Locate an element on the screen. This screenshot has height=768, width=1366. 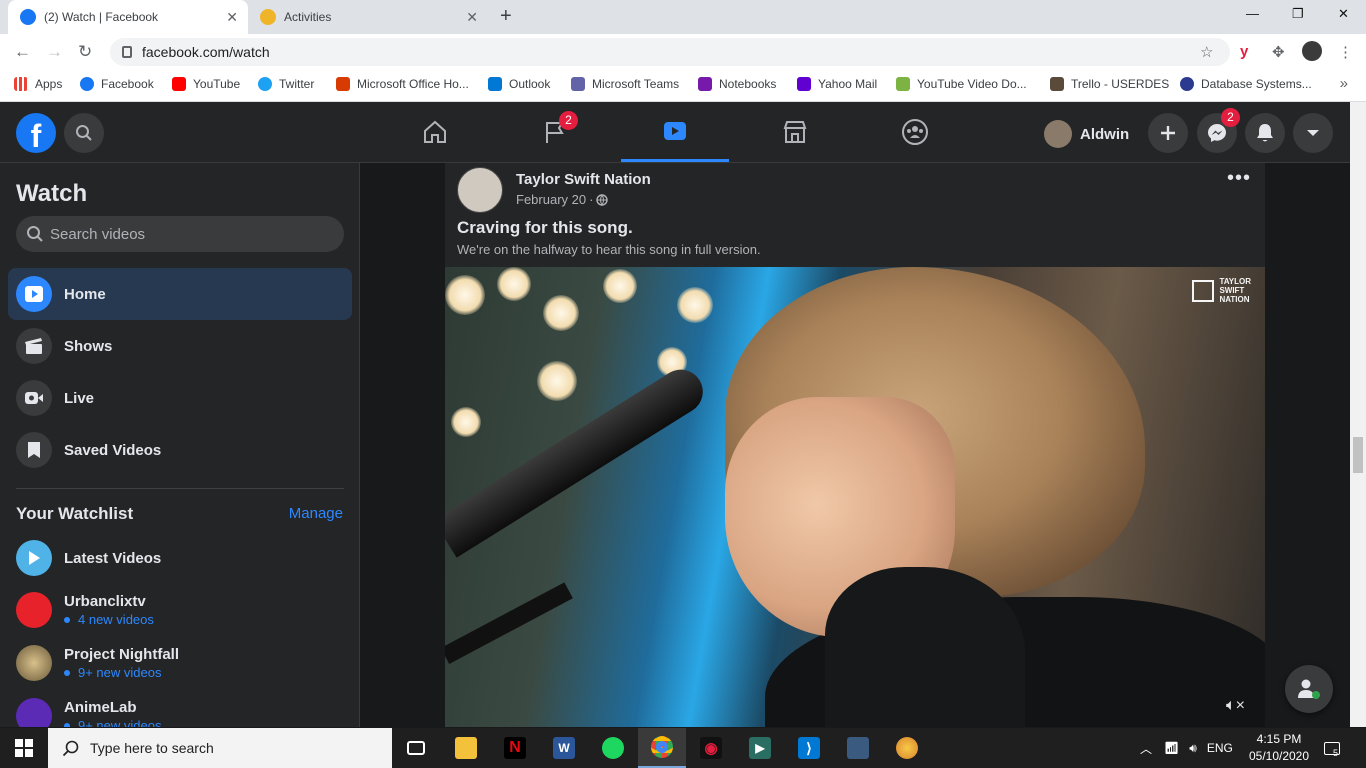
nav-tab-marketplace is located at coordinates (795, 132).